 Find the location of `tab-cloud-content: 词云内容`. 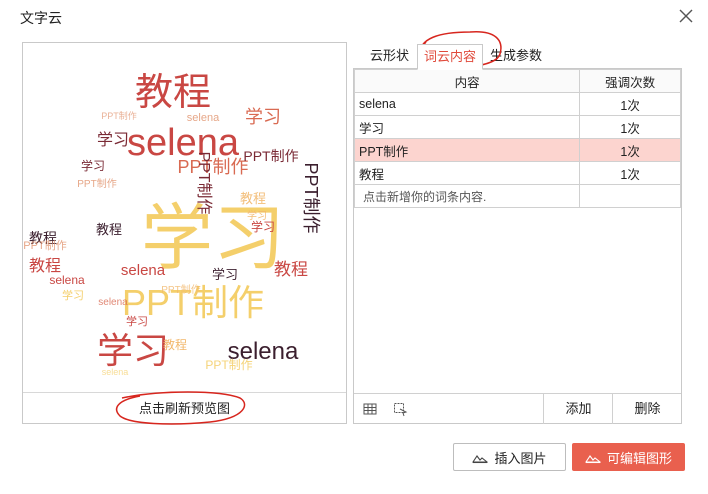

tab-cloud-content: 词云内容 is located at coordinates (450, 57).